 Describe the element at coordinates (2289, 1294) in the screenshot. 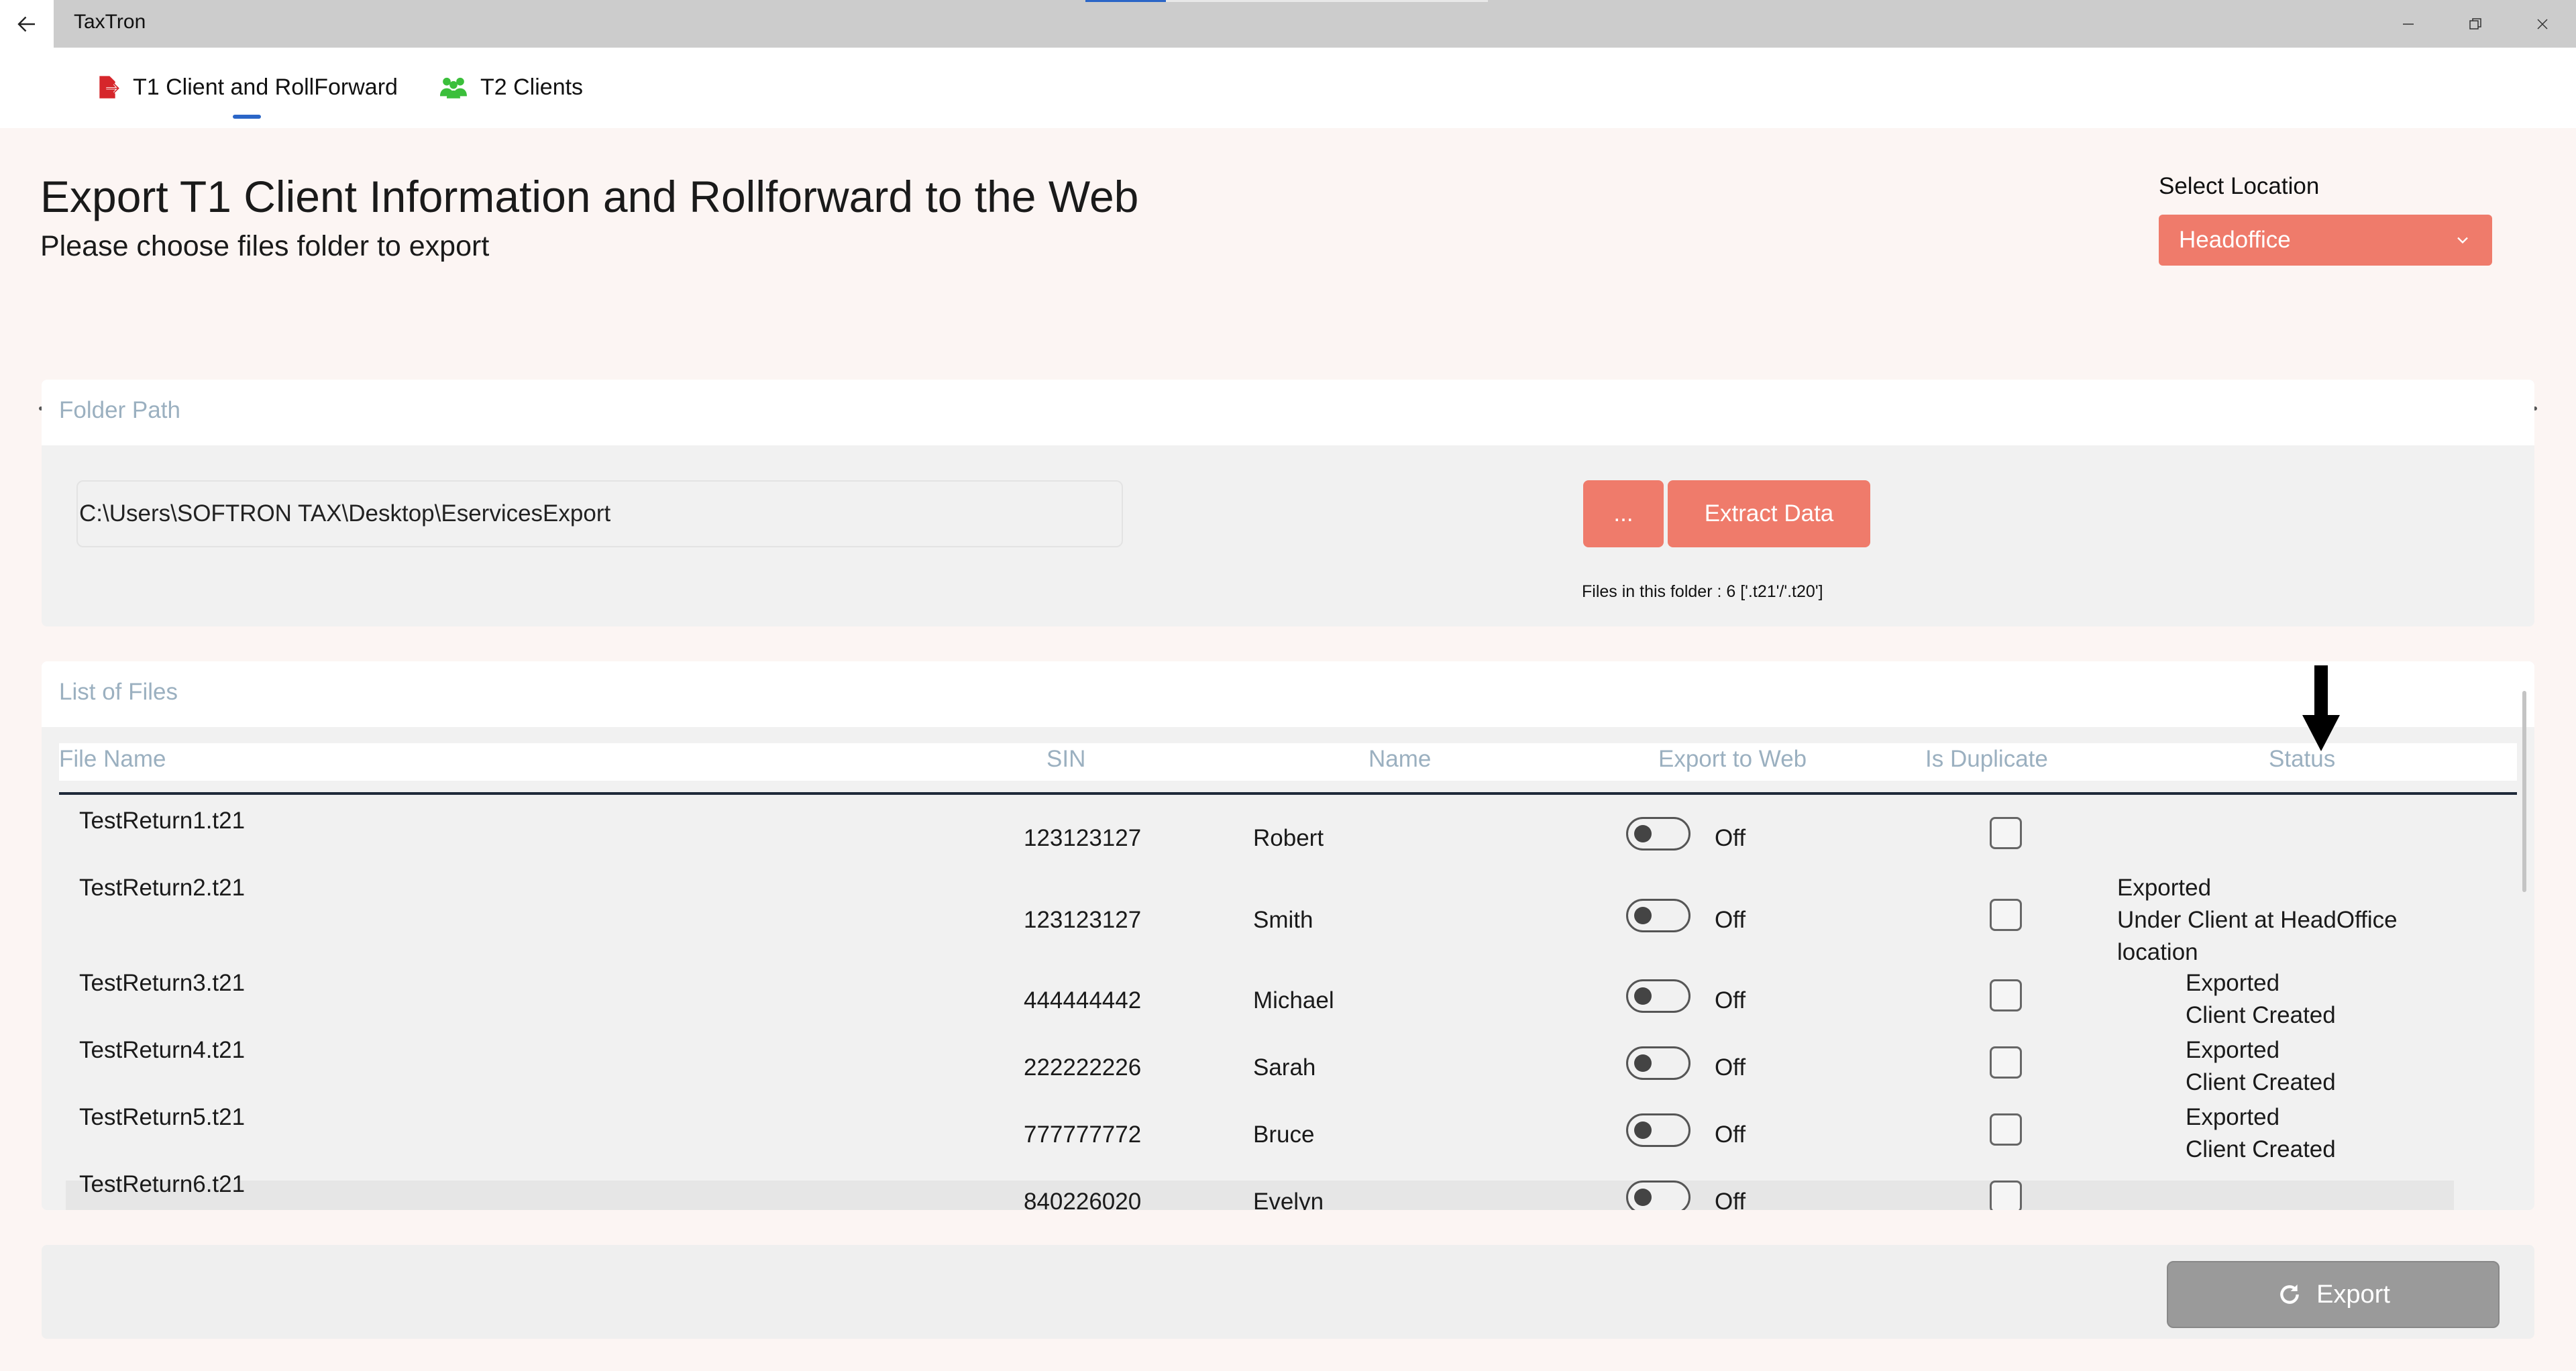

I see `refresh-icon` at that location.